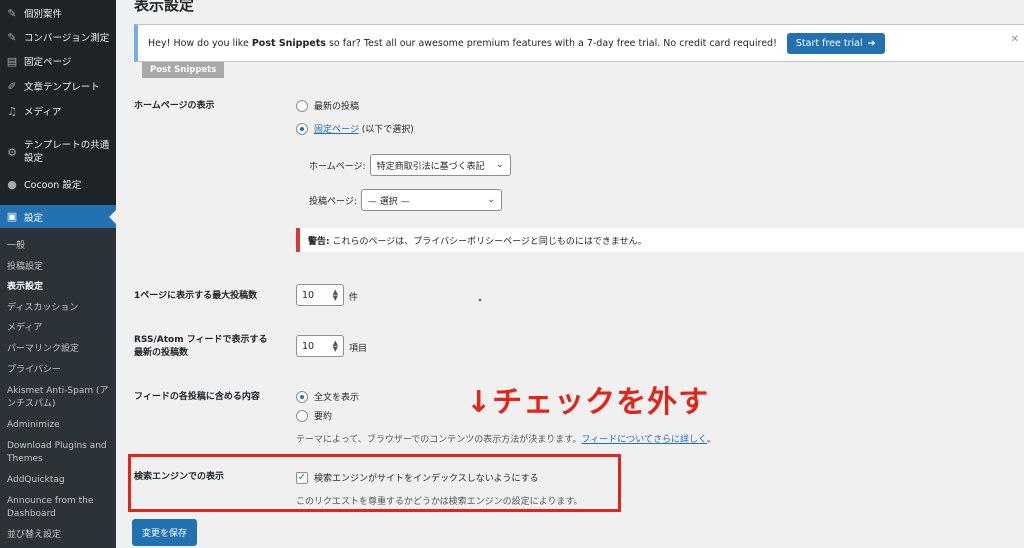  Describe the element at coordinates (112, 216) in the screenshot. I see `active-indicator` at that location.